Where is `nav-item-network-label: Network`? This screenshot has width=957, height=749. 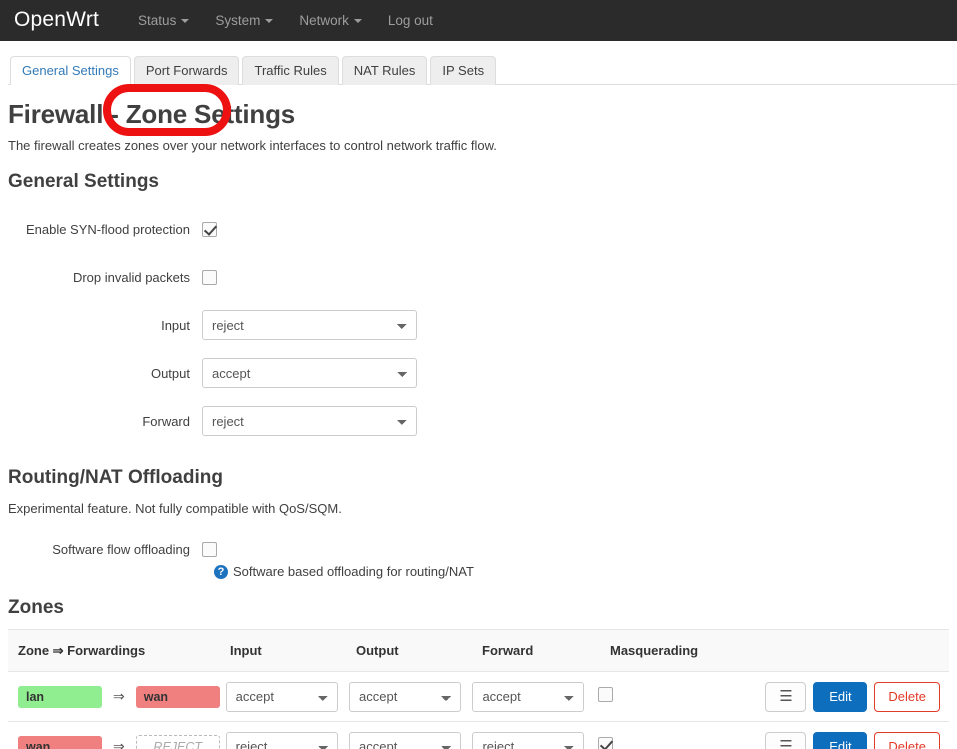 nav-item-network-label: Network is located at coordinates (324, 20).